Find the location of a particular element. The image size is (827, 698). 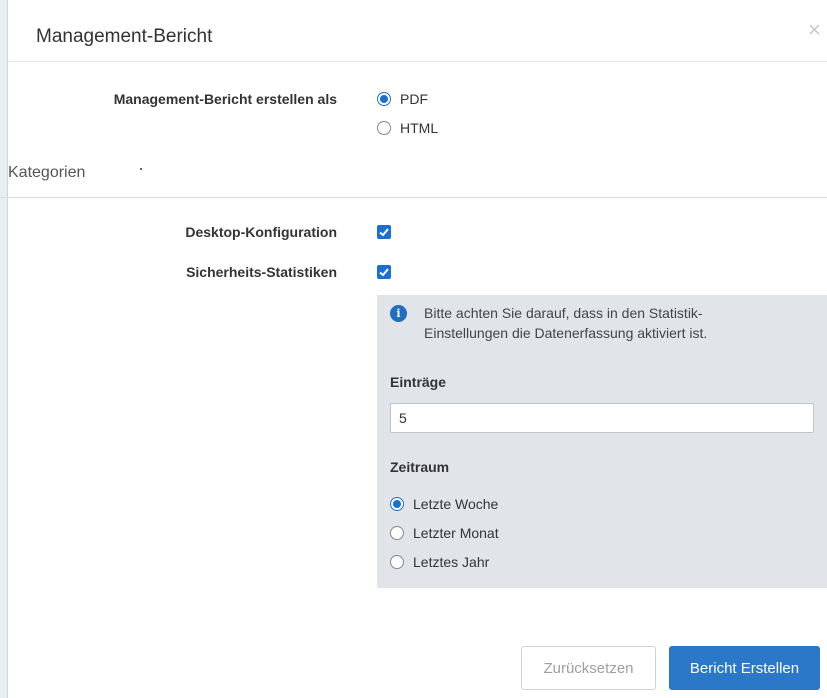

categories-heading: Kategorien is located at coordinates (47, 172).